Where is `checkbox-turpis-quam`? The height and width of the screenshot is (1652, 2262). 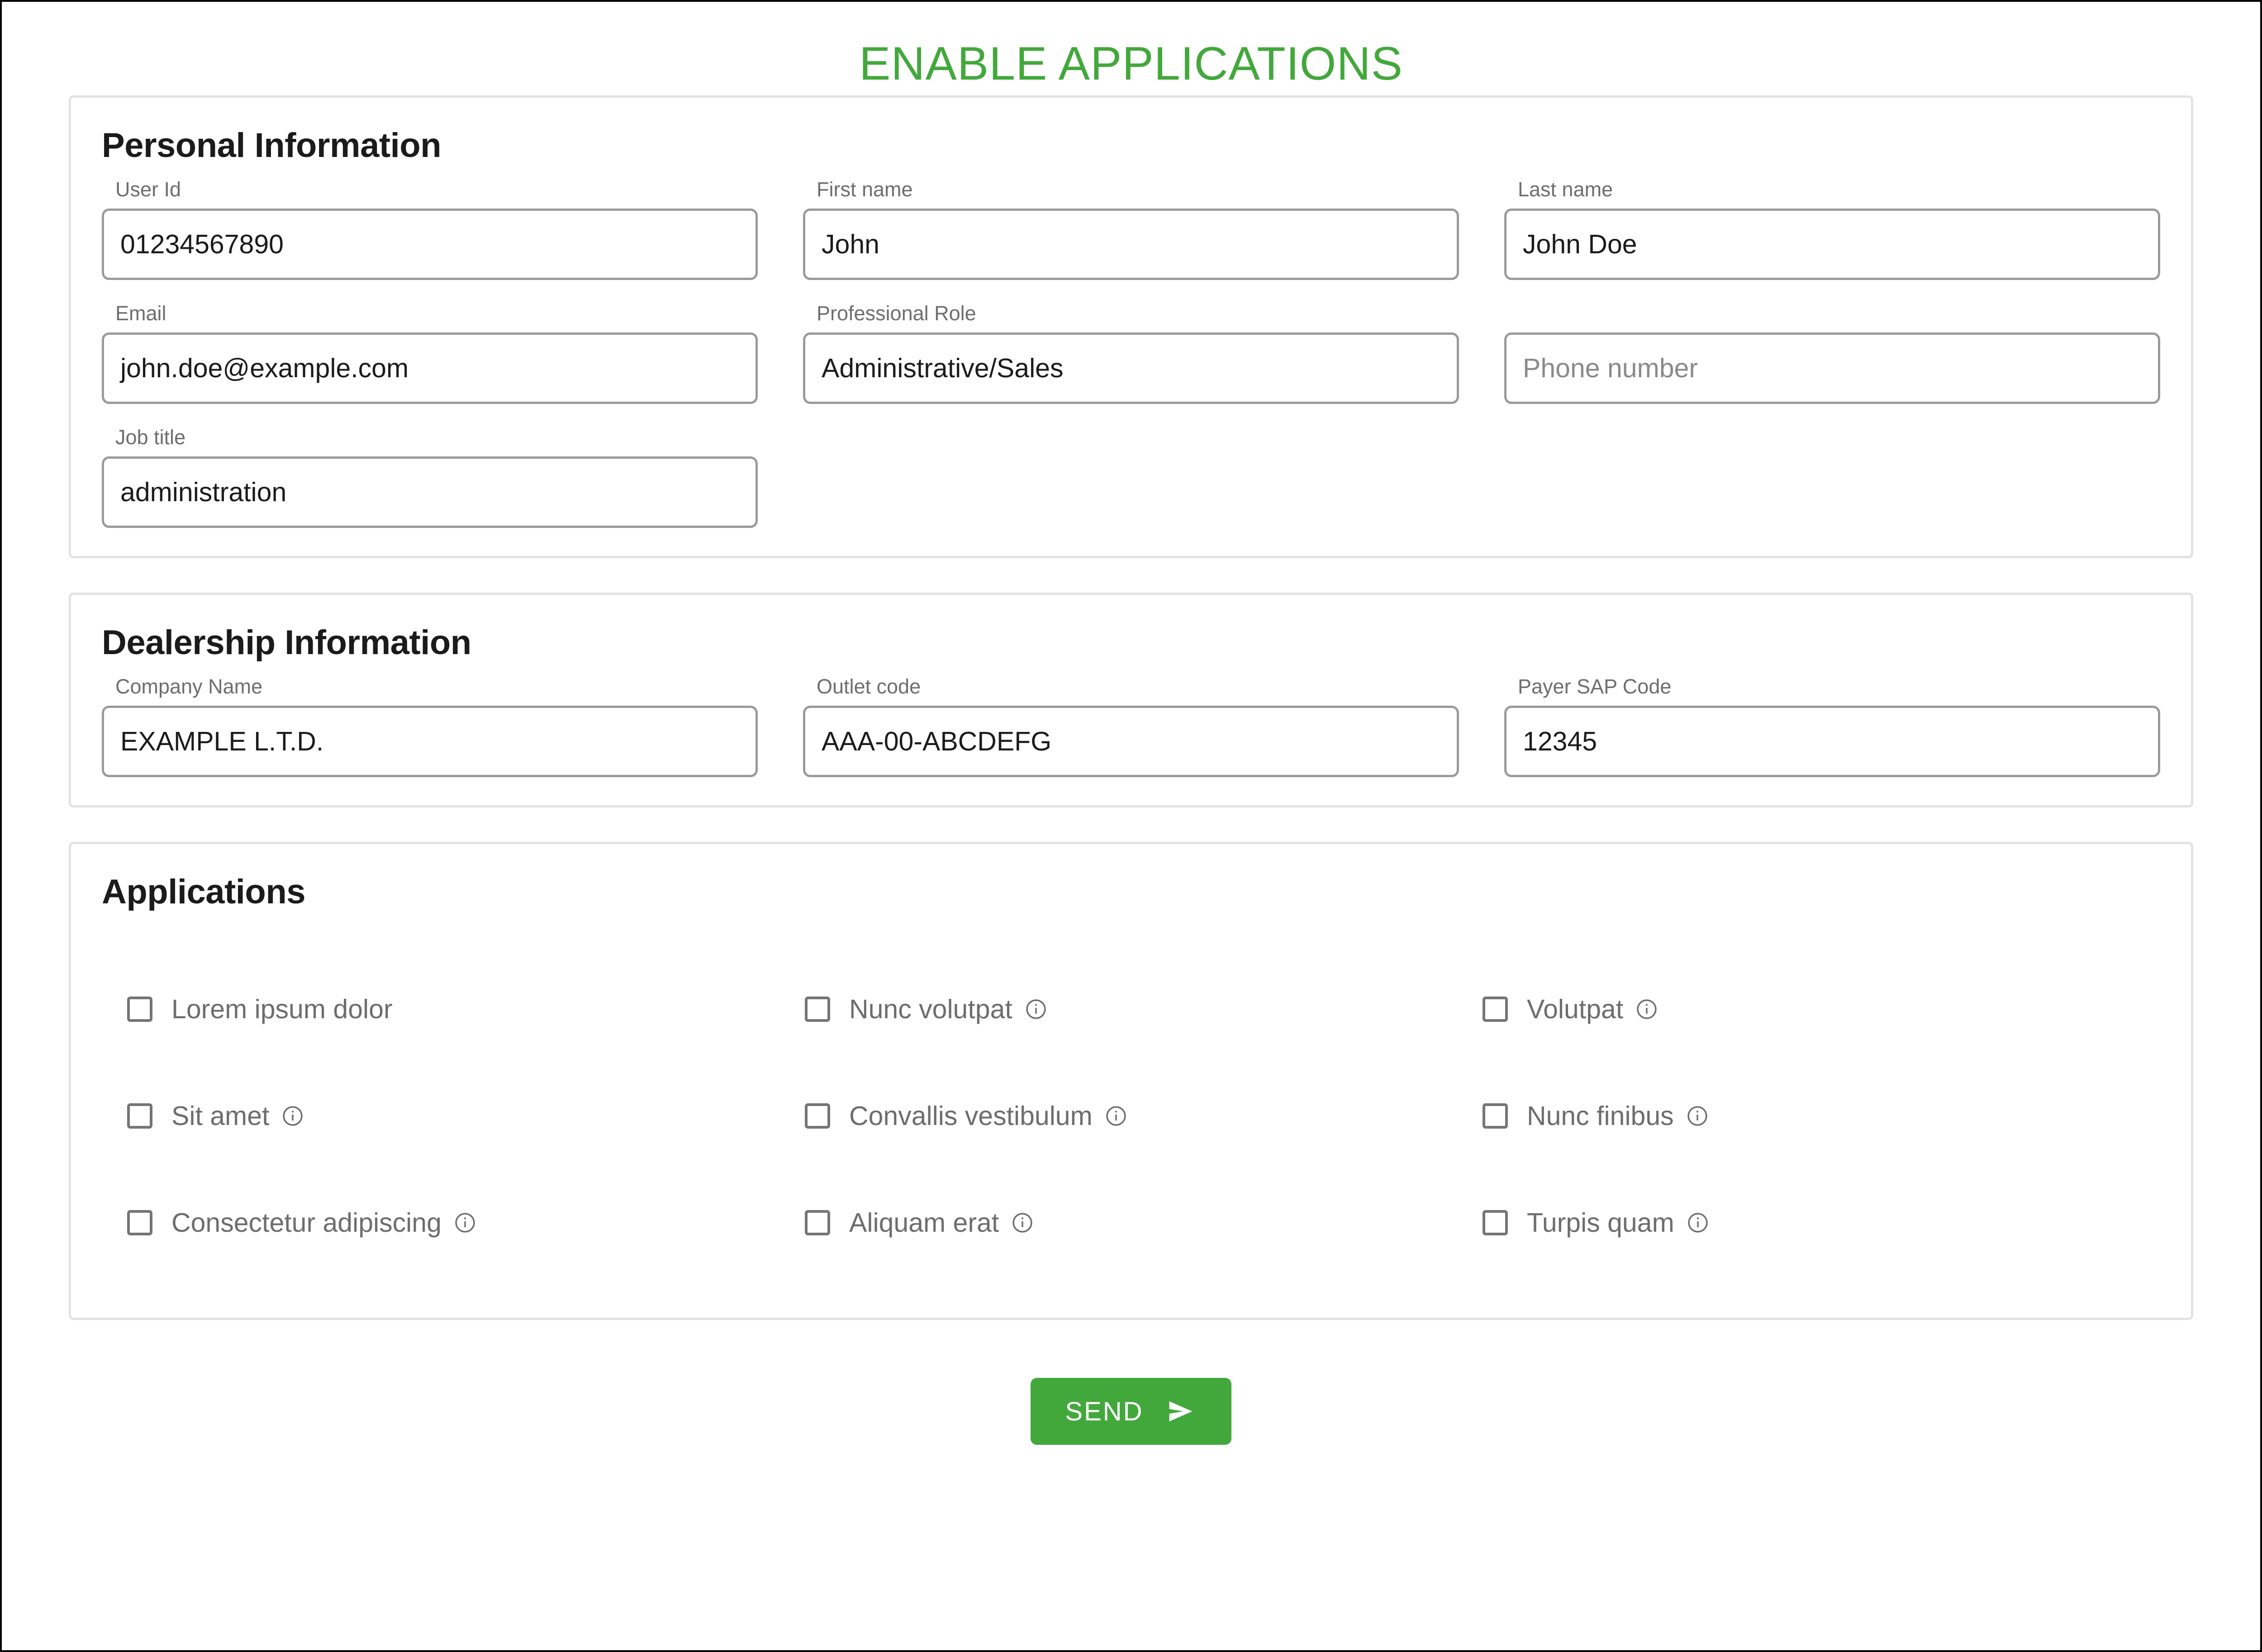 checkbox-turpis-quam is located at coordinates (1495, 1222).